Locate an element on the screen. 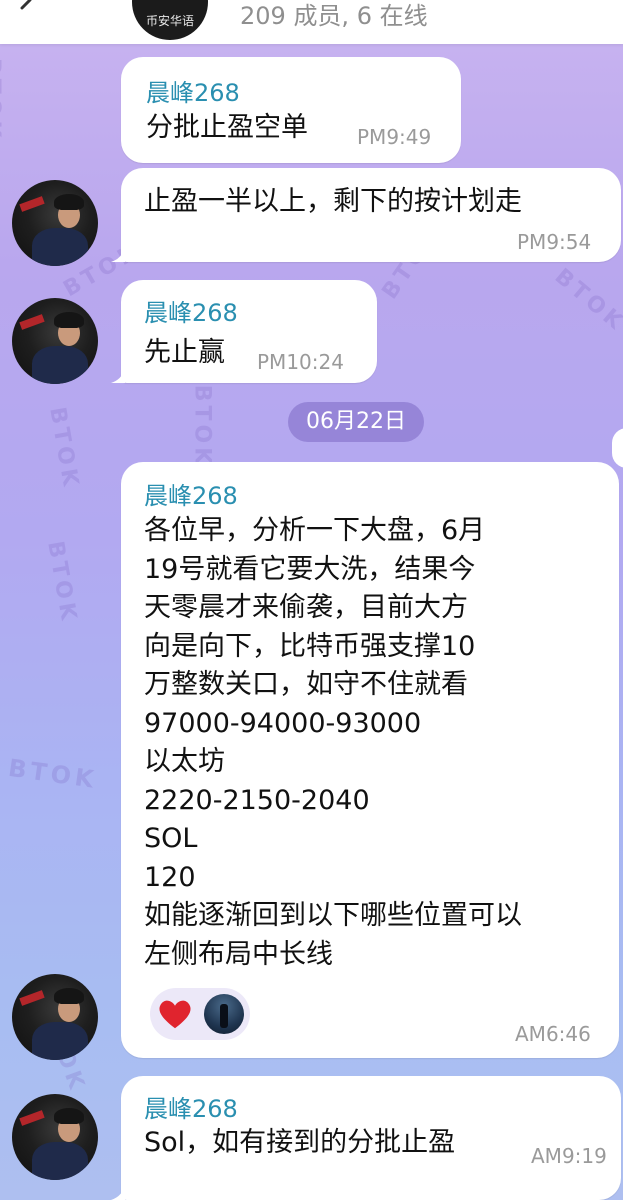 The image size is (623, 1200). message-time: AM6:46 is located at coordinates (553, 1034).